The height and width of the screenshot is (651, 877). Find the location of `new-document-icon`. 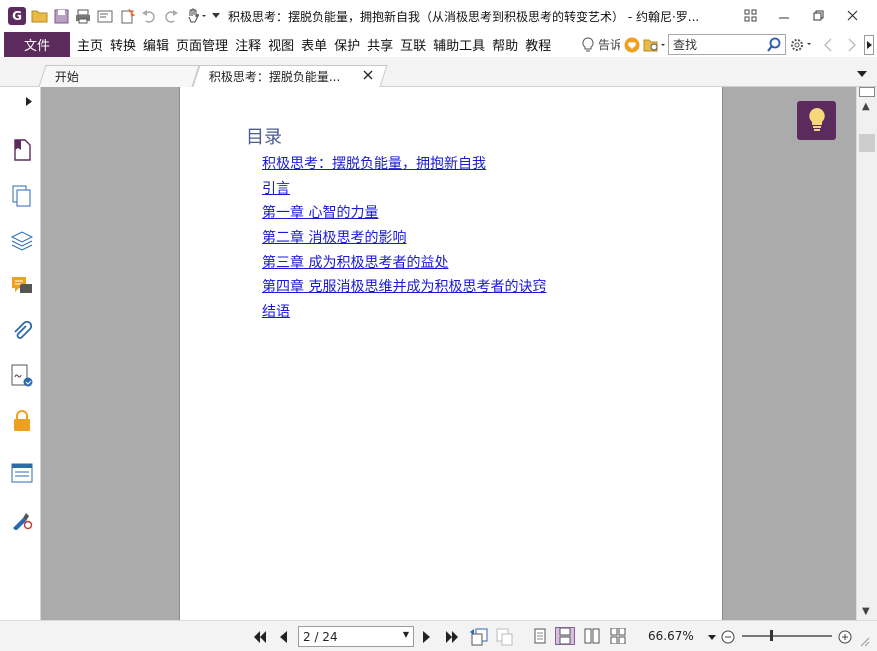

new-document-icon is located at coordinates (127, 16).